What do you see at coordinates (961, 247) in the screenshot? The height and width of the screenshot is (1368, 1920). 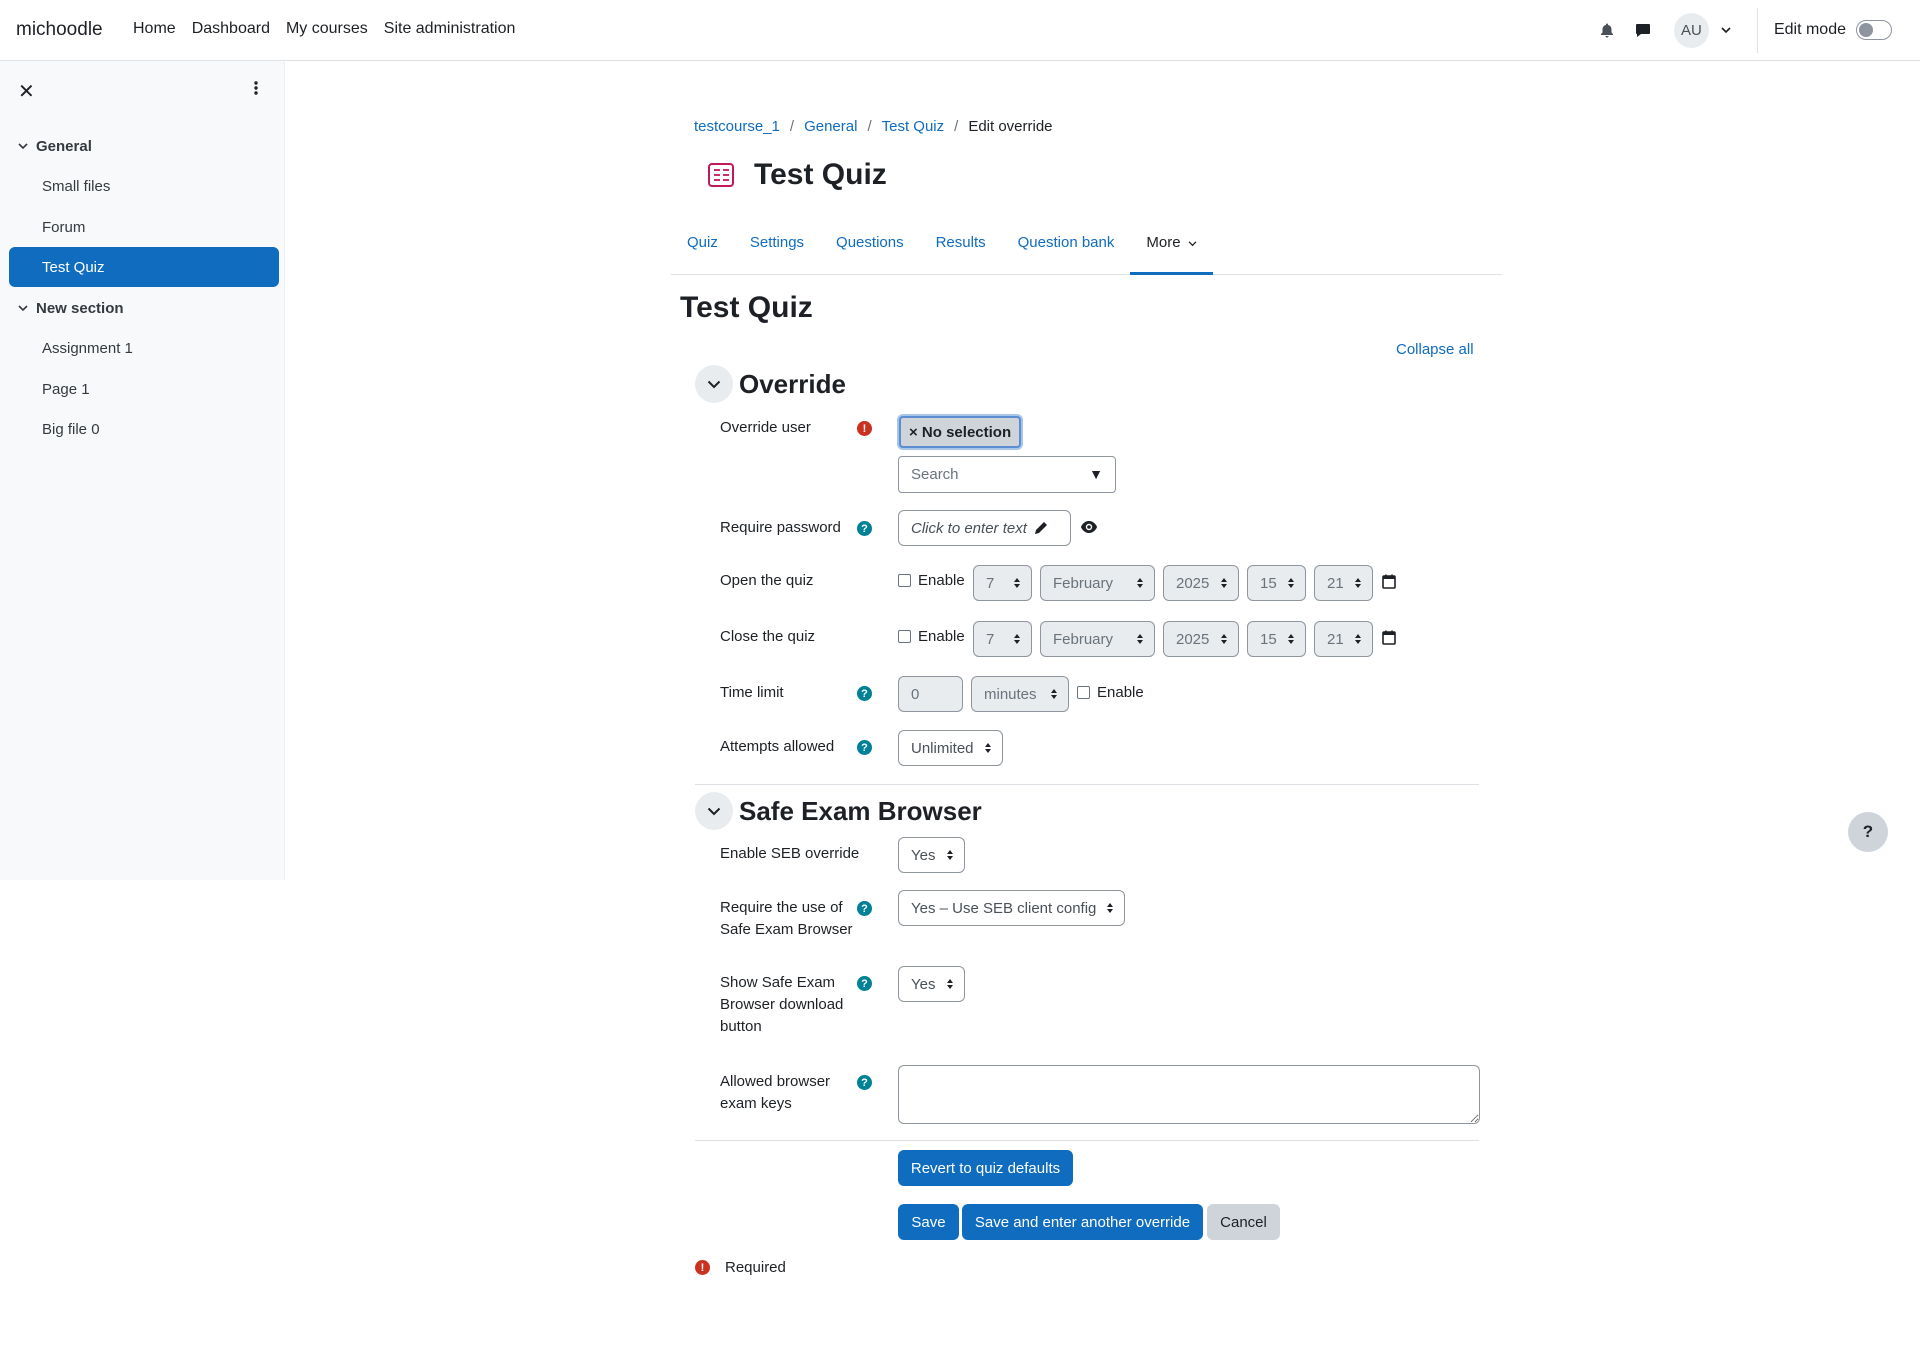 I see `tab-results: Results` at bounding box center [961, 247].